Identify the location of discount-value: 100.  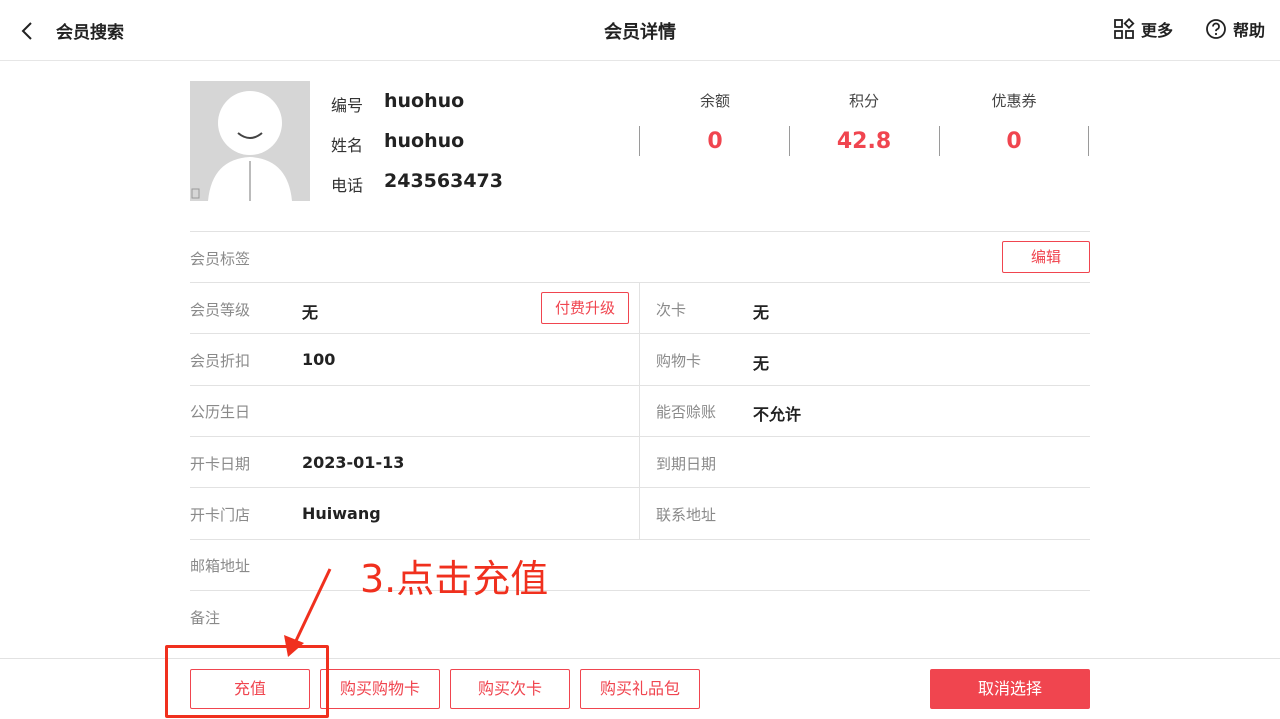
(319, 359).